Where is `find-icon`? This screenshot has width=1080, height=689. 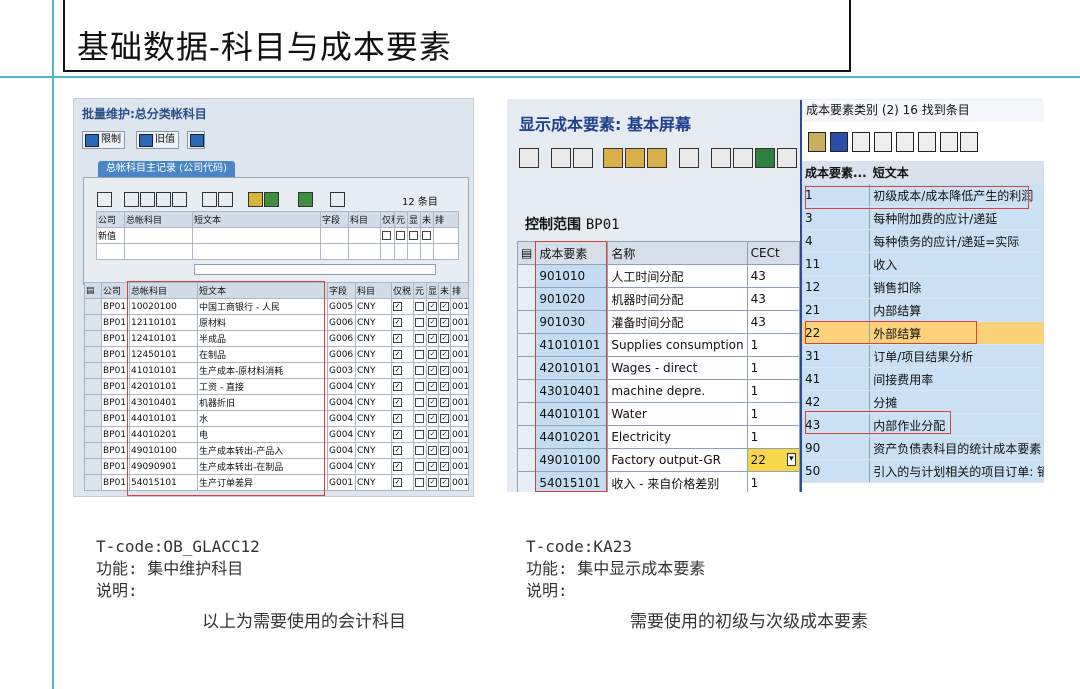 find-icon is located at coordinates (861, 142).